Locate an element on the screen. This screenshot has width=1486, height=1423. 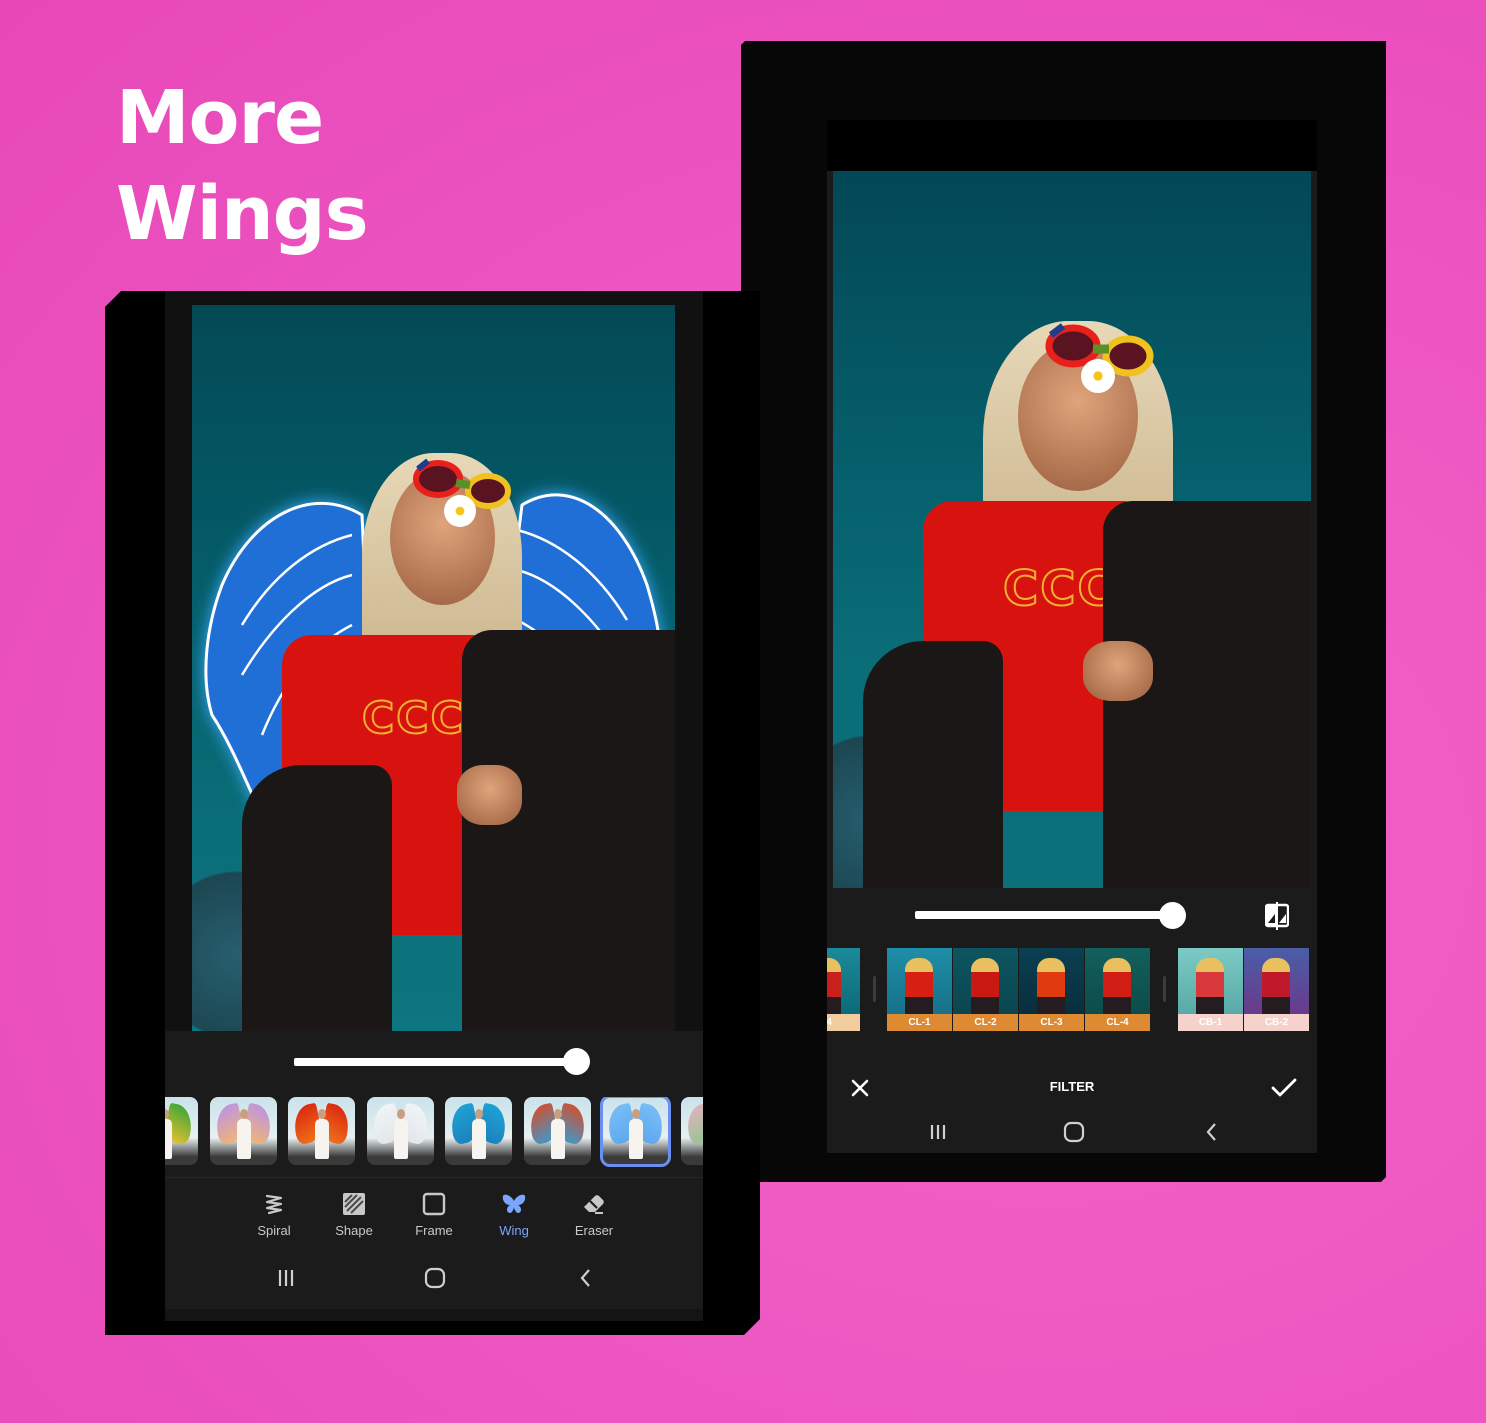
tool-wing: Wing is located at coordinates (514, 1214).